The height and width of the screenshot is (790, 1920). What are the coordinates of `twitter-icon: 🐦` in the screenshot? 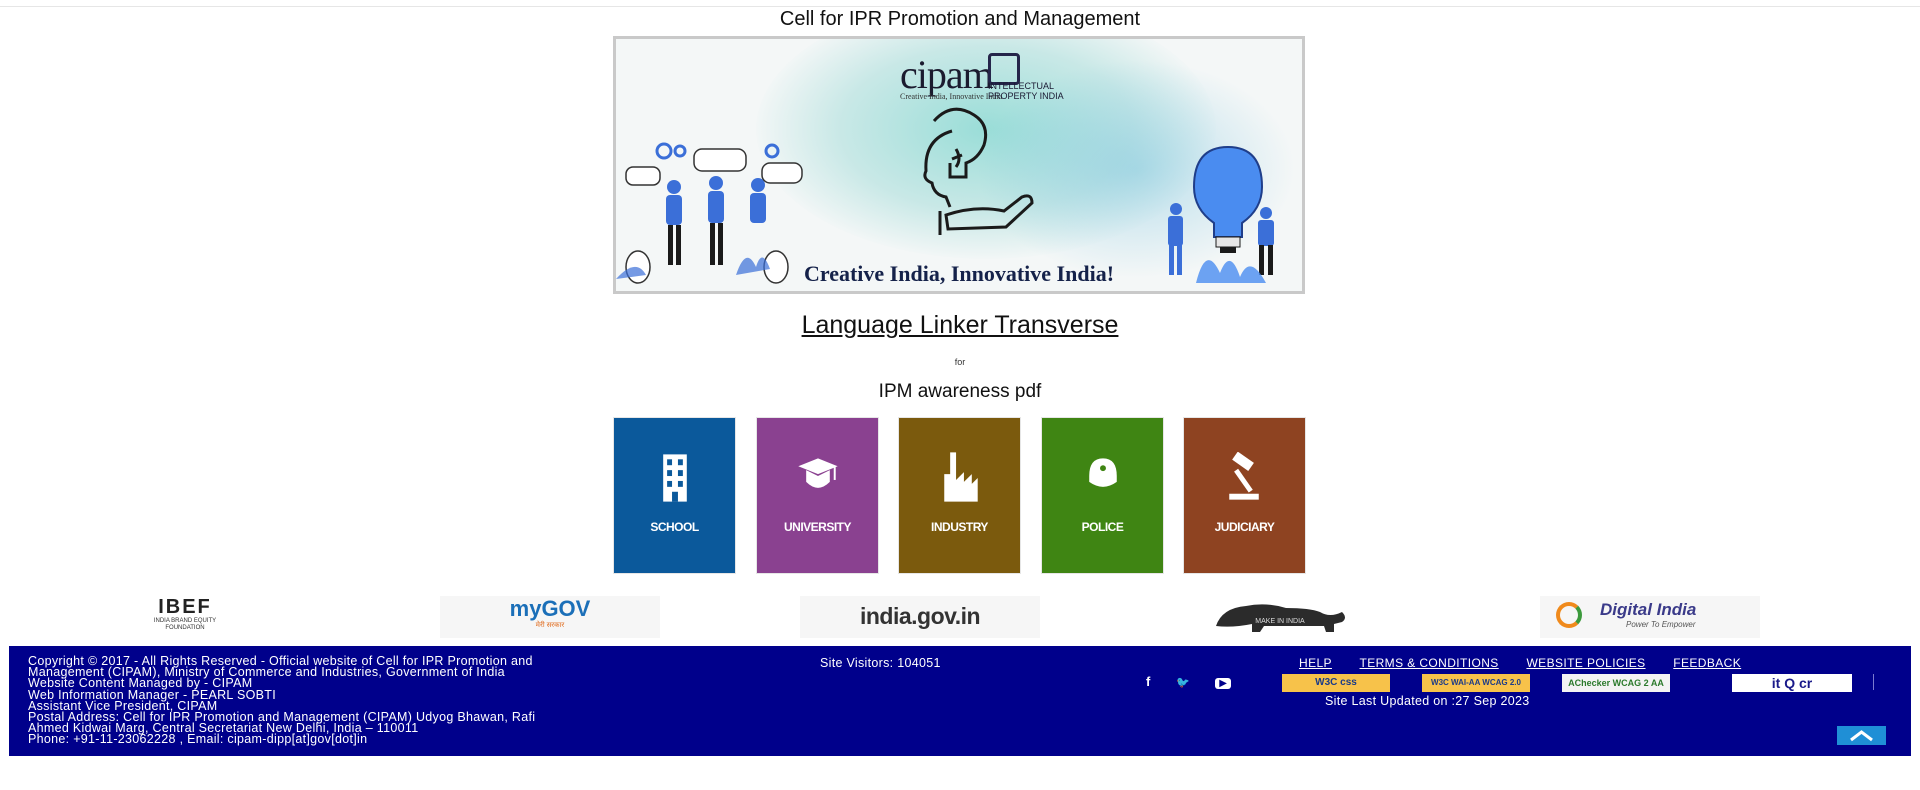 It's located at (1183, 682).